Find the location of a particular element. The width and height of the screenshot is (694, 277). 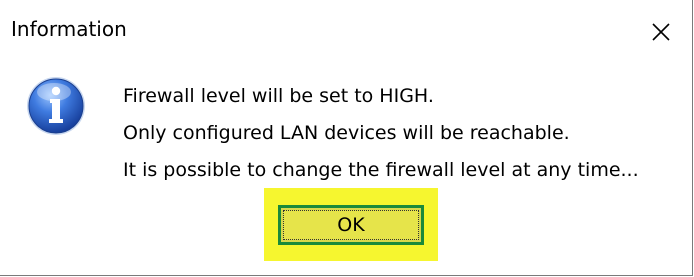

ok-button-label: OK is located at coordinates (351, 225).